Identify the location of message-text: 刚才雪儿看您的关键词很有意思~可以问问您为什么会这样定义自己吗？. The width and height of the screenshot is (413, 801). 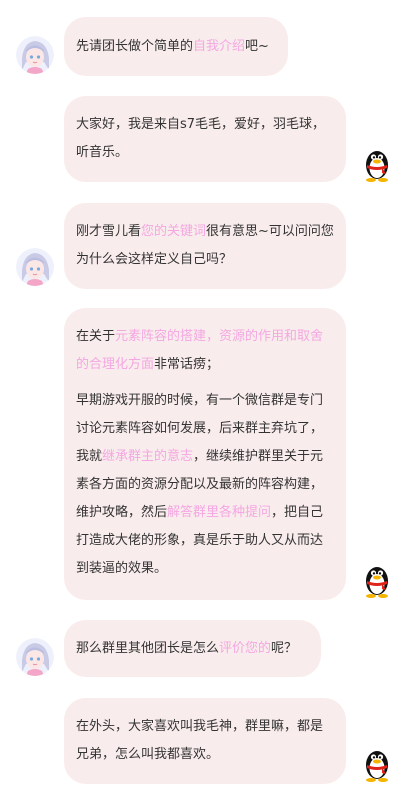
(205, 245).